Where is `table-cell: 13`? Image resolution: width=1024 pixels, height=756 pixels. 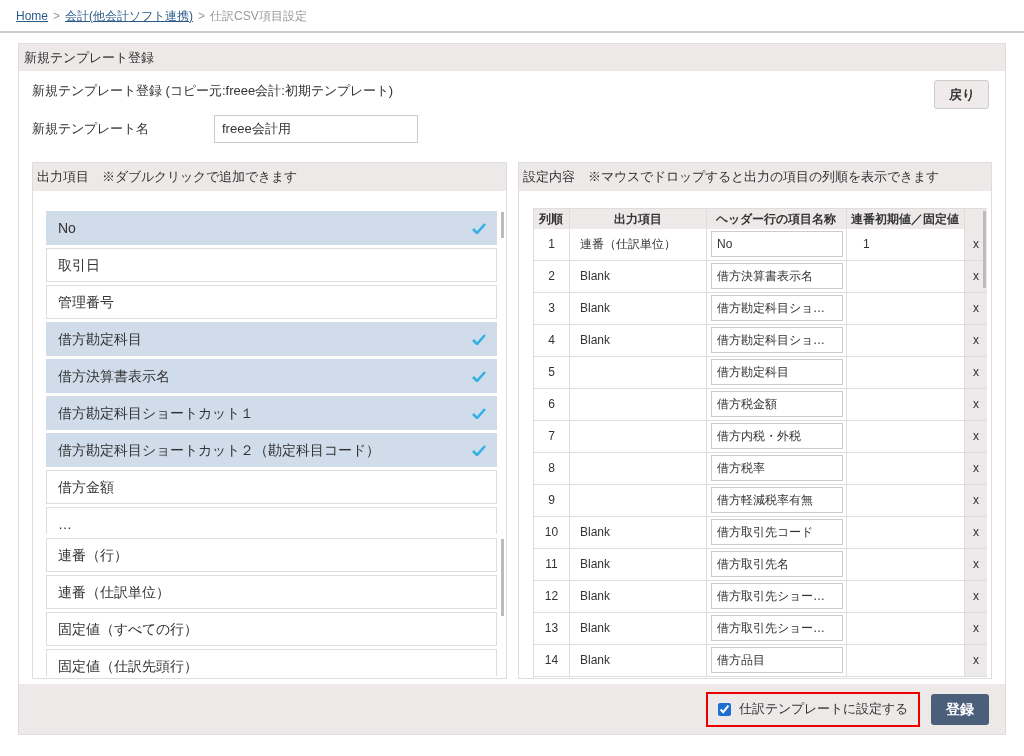 table-cell: 13 is located at coordinates (552, 628).